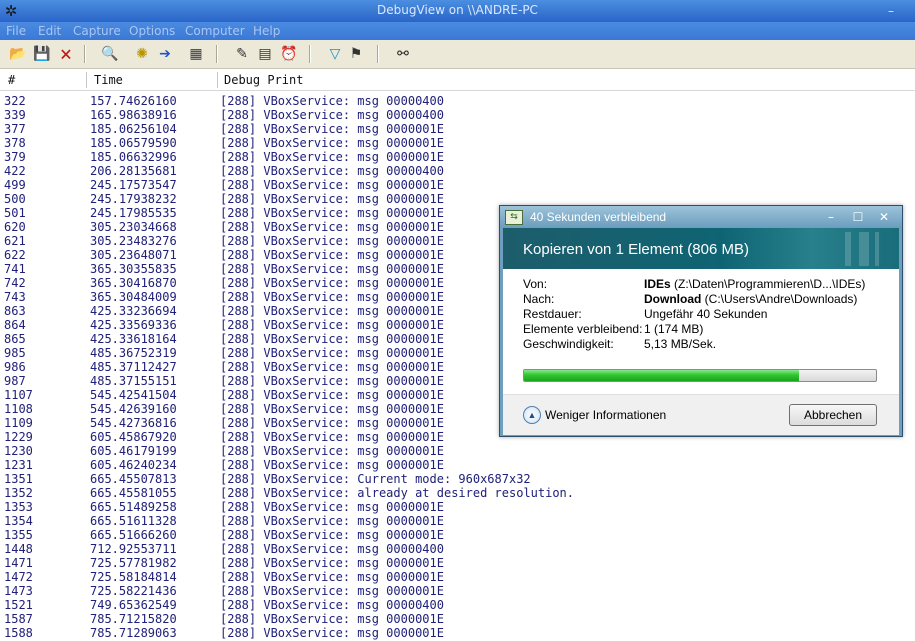 This screenshot has width=915, height=641. I want to click on open-icon: 📂, so click(18, 54).